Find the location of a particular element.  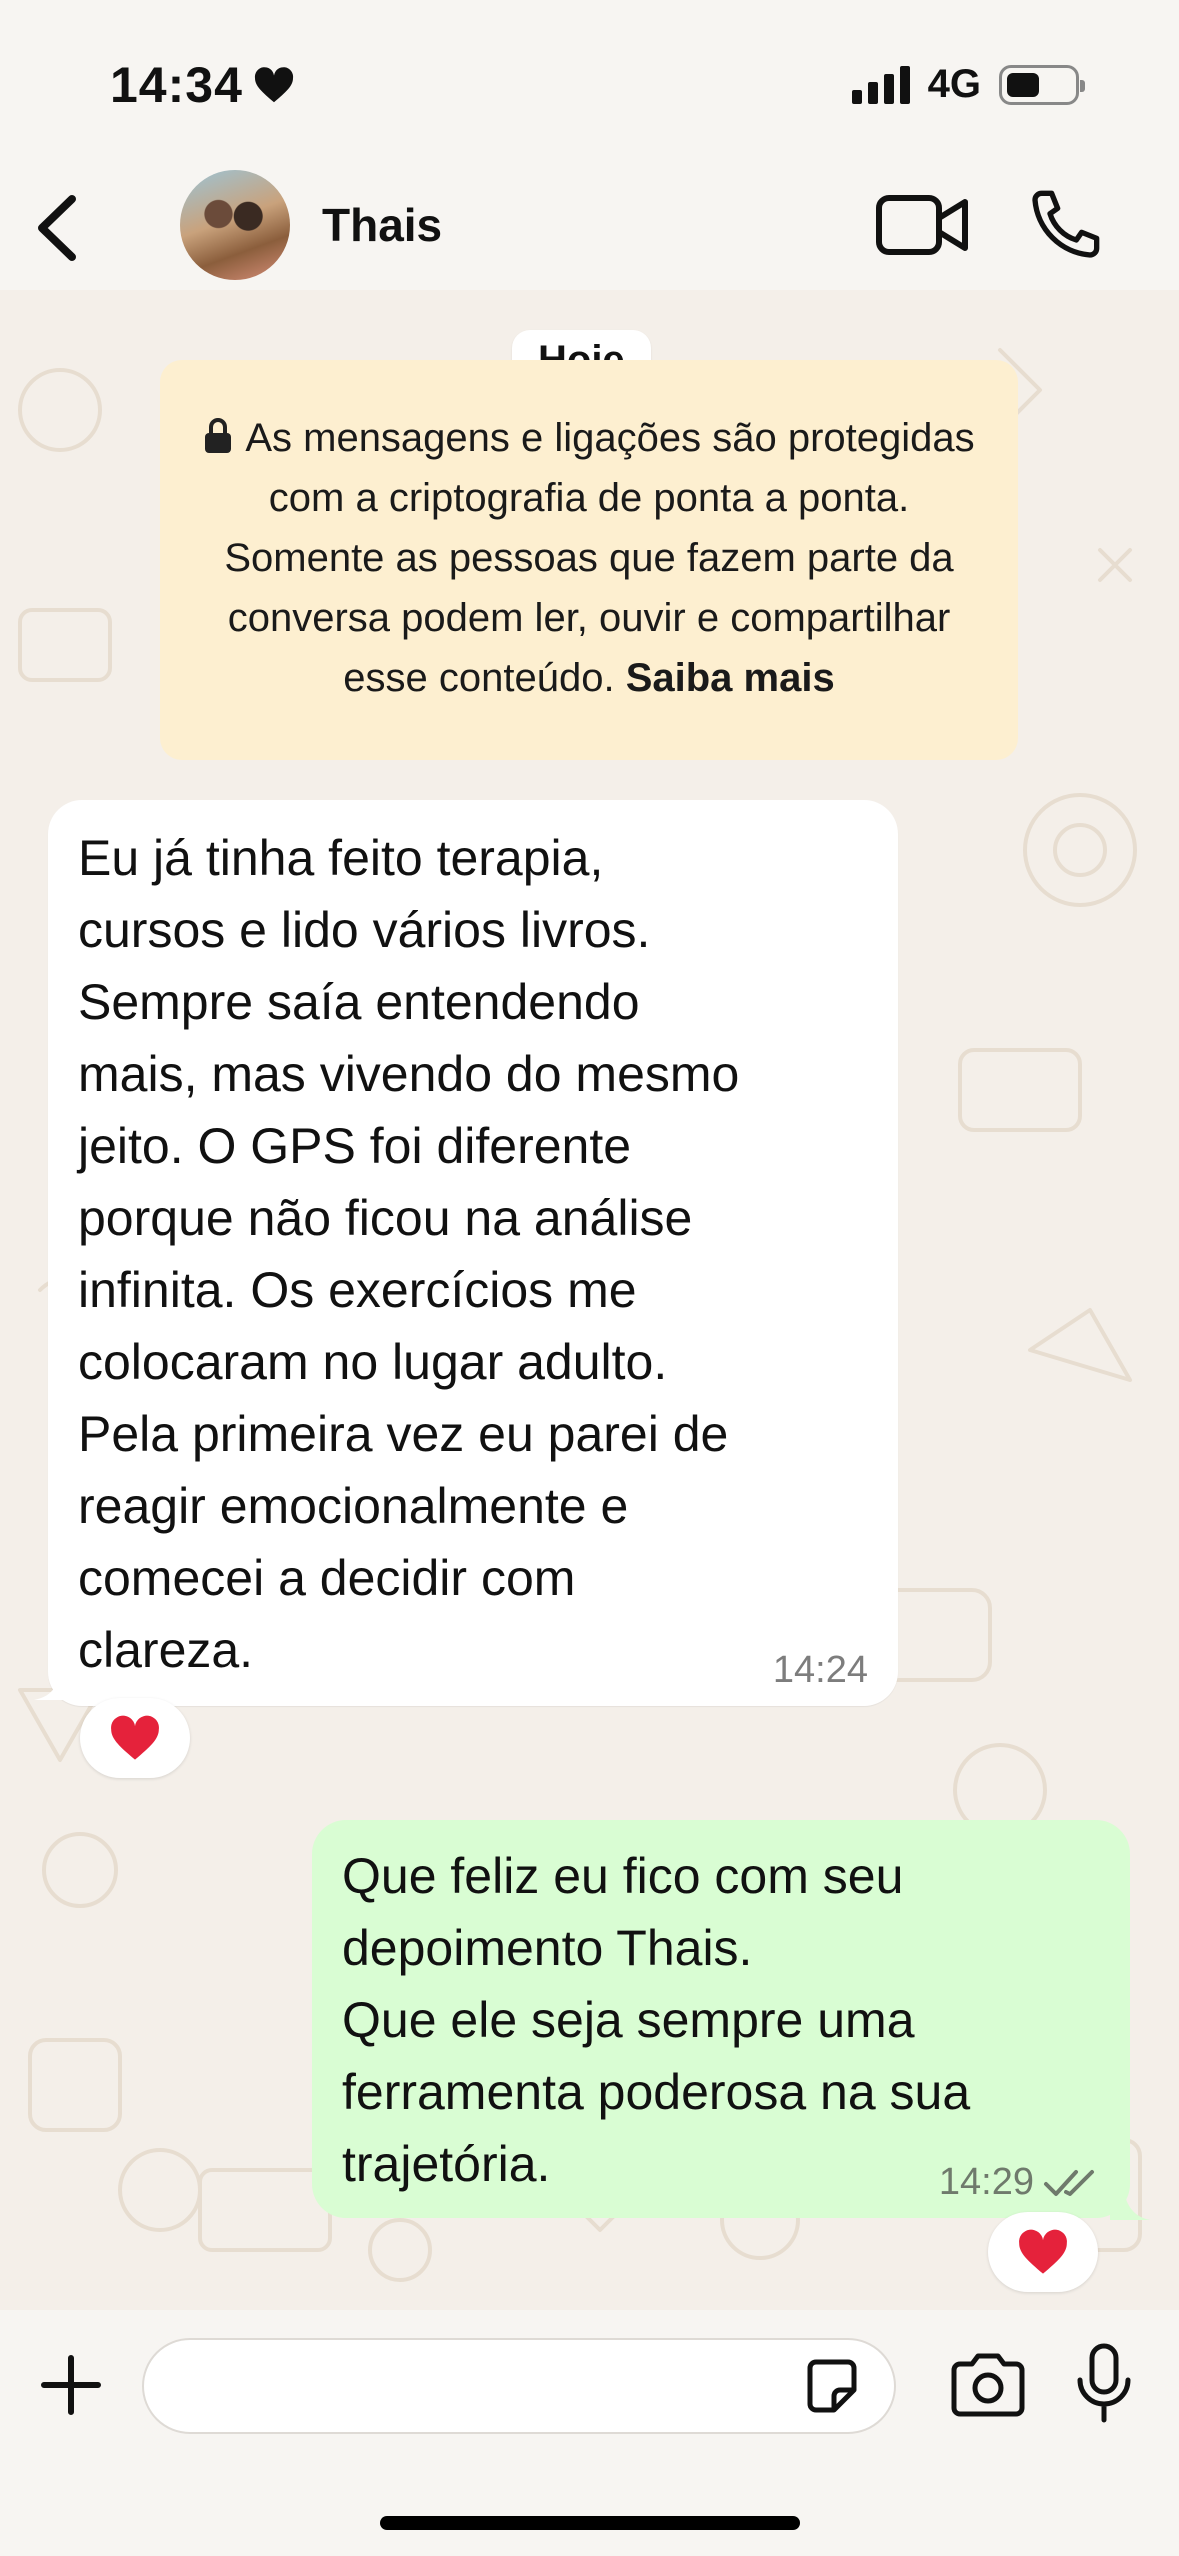

status-time: 14:34 is located at coordinates (176, 85).